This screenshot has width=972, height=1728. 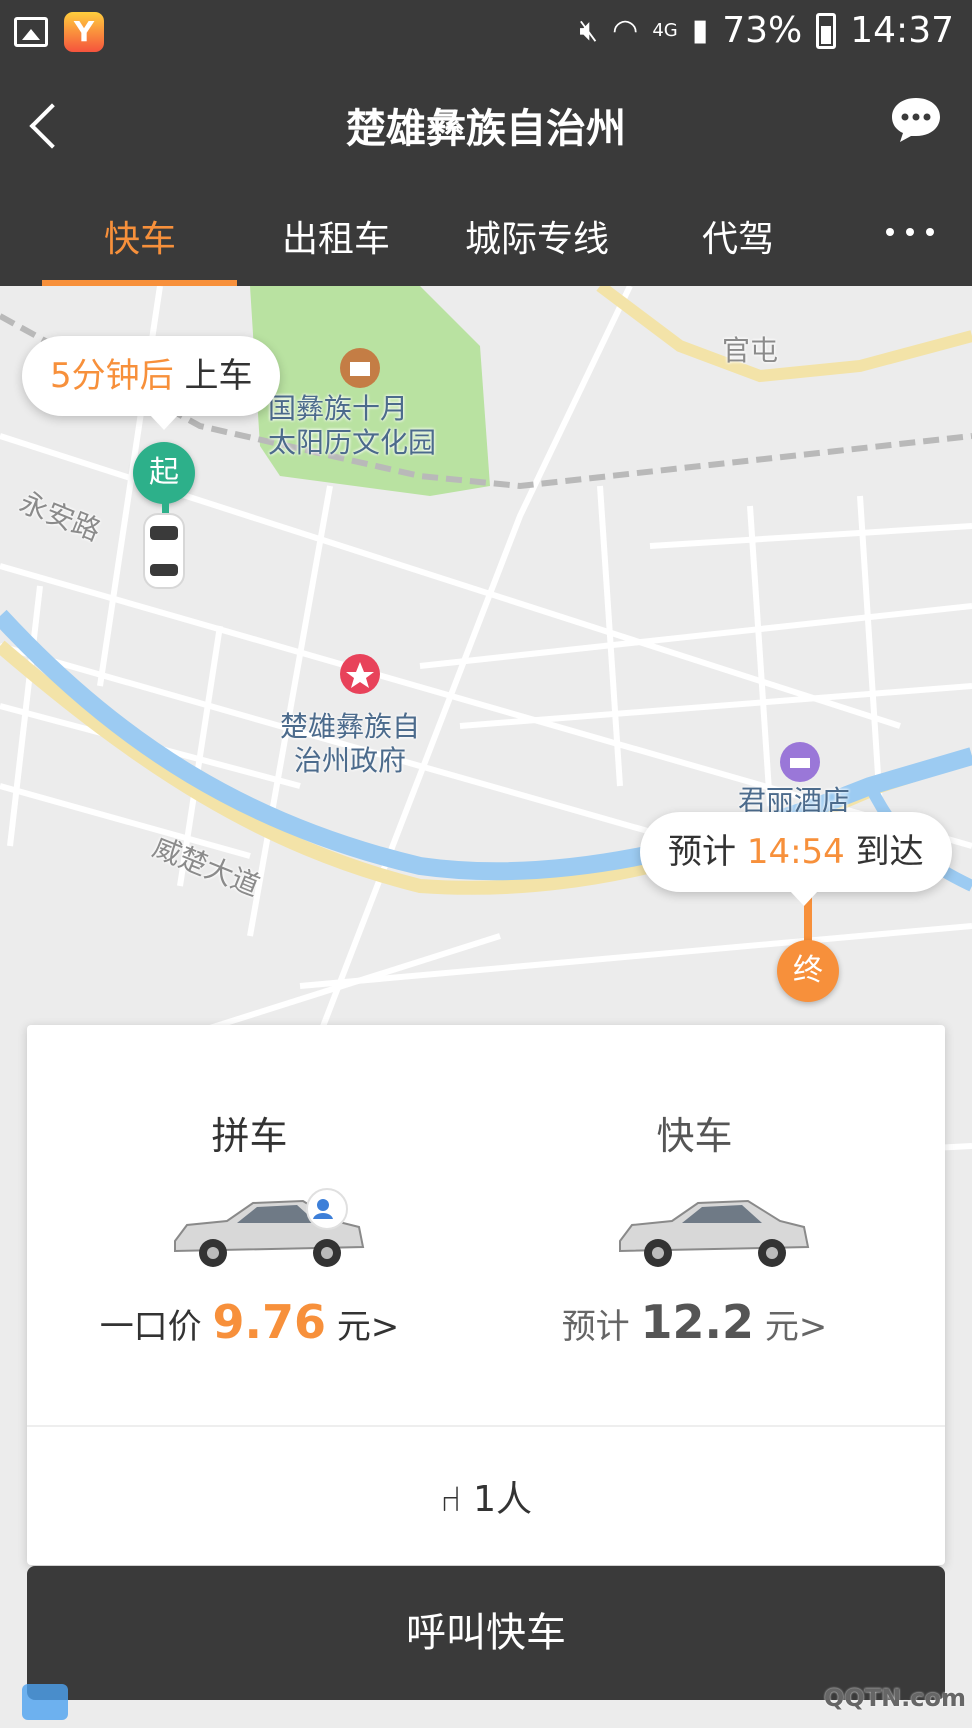 What do you see at coordinates (249, 1136) in the screenshot?
I see `option-title: 拼车` at bounding box center [249, 1136].